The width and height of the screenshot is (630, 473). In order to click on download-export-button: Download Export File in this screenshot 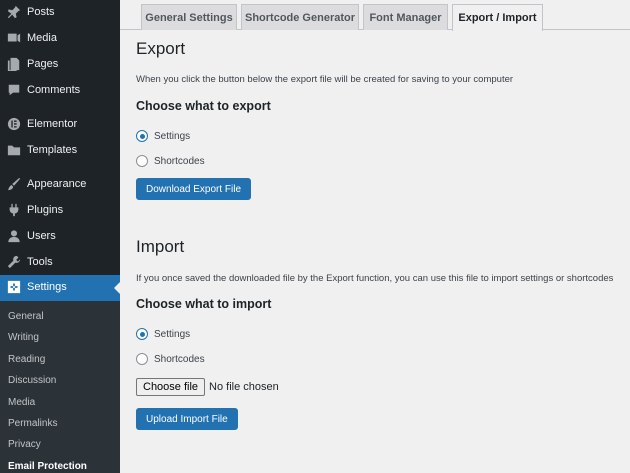, I will do `click(194, 189)`.